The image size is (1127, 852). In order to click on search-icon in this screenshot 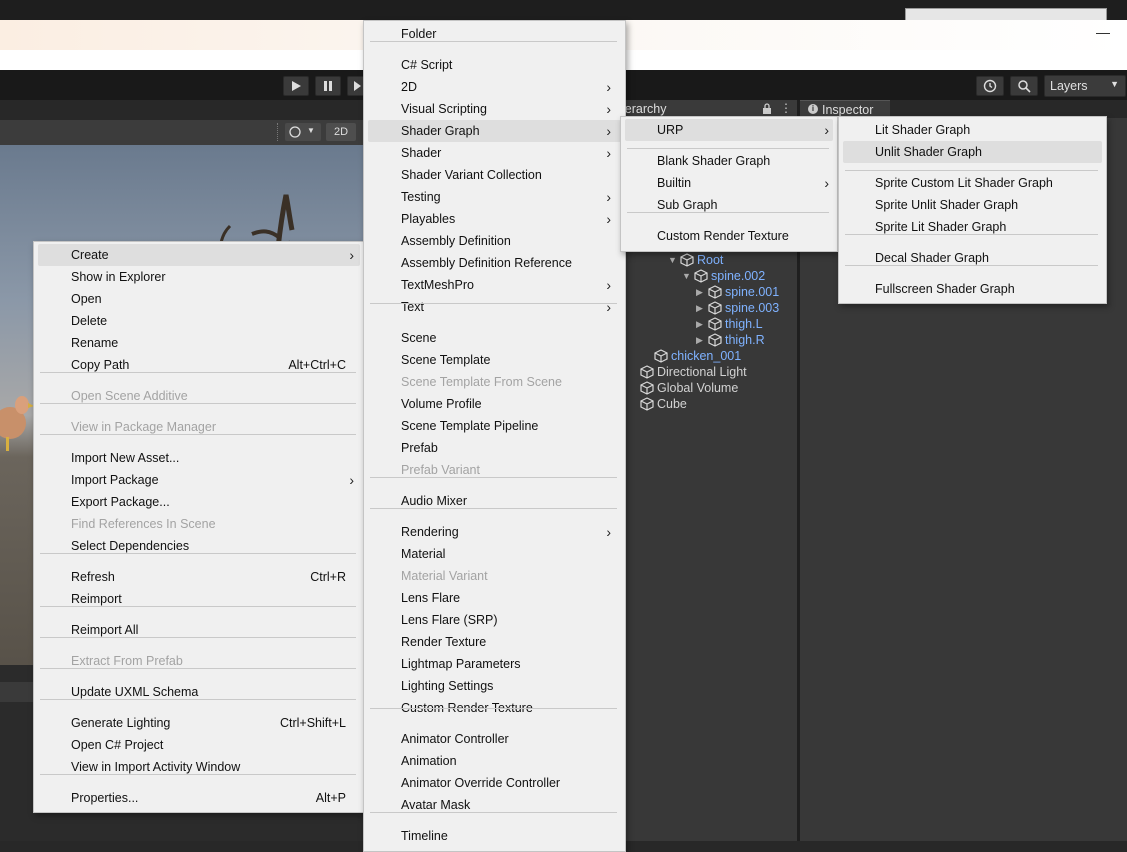, I will do `click(1024, 86)`.